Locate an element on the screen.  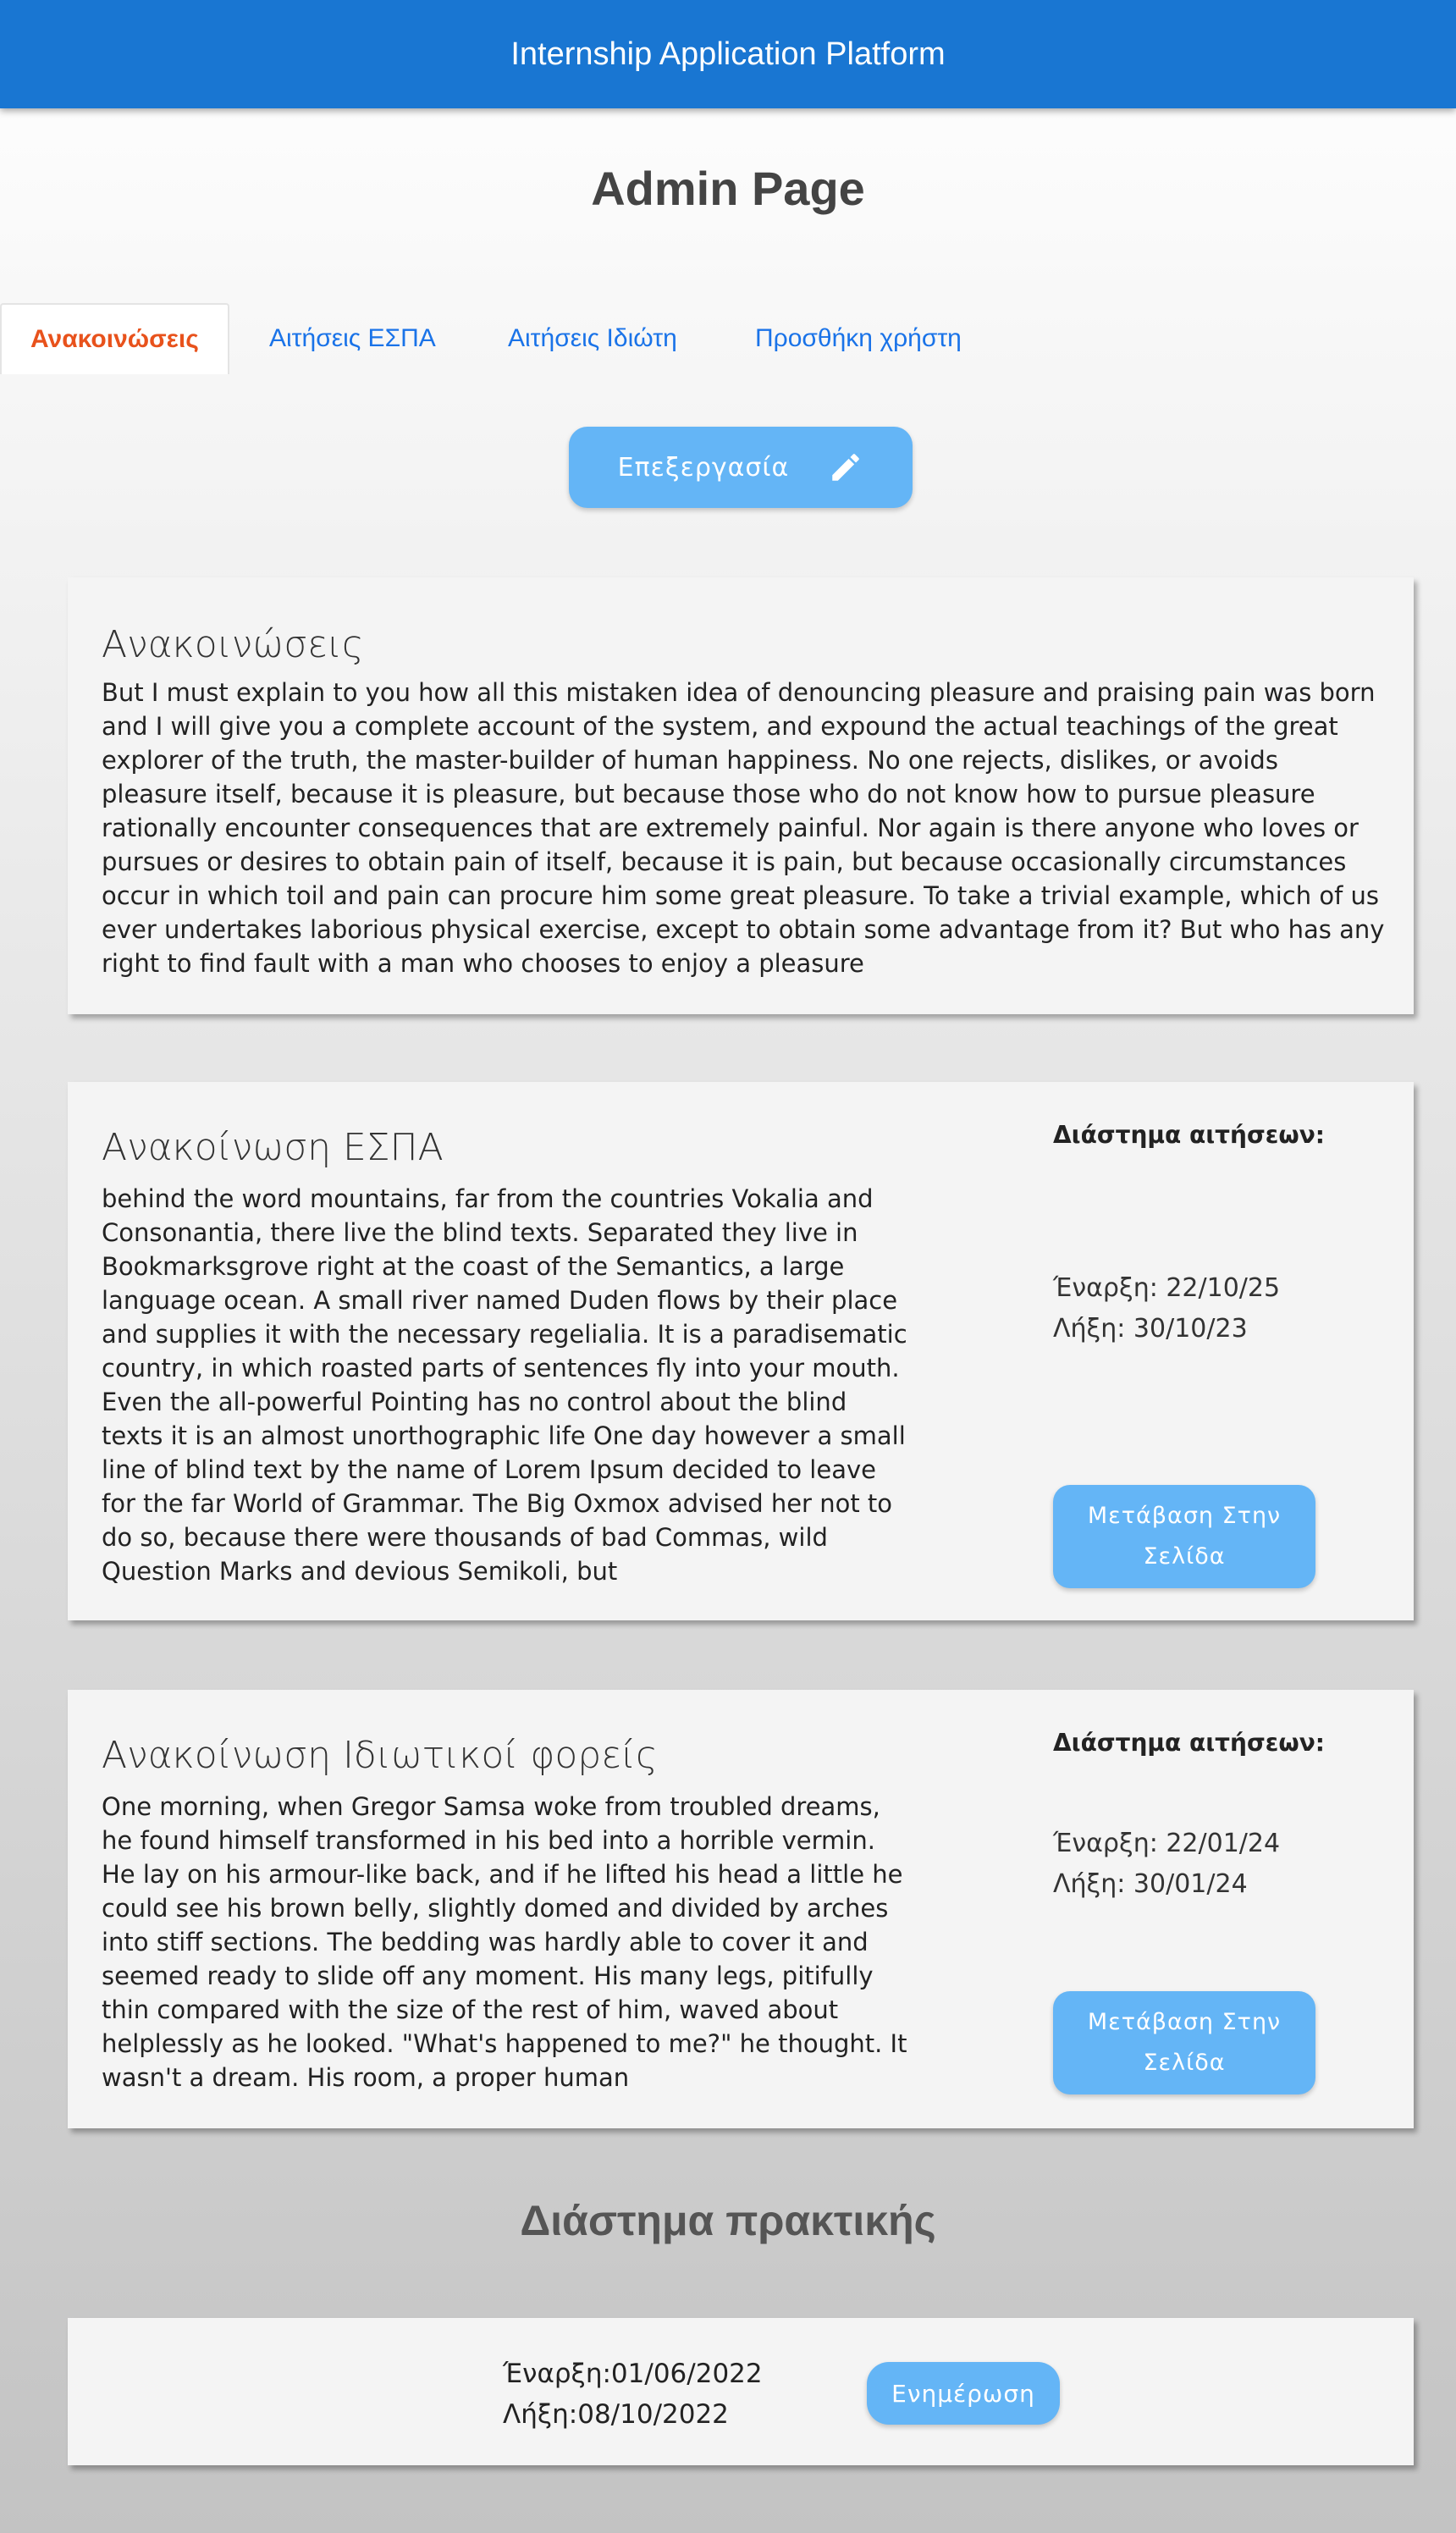
tab-espa-applications: Αιτήσεις ΕΣΠΑ is located at coordinates (352, 338).